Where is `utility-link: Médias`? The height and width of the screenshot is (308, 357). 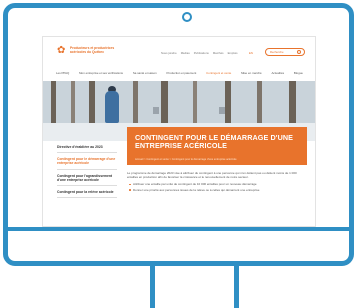 utility-link: Médias is located at coordinates (185, 53).